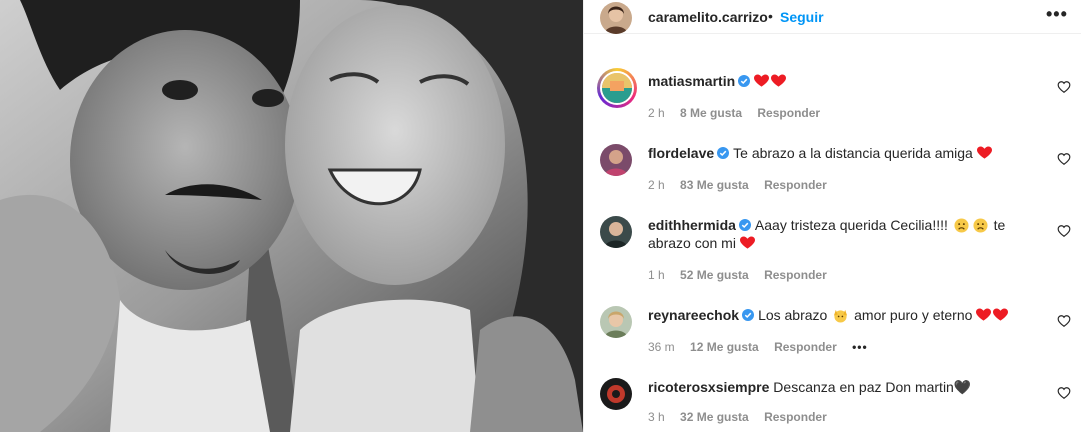 Image resolution: width=1081 pixels, height=432 pixels. What do you see at coordinates (693, 315) in the screenshot?
I see `comment-username: reynareechok` at bounding box center [693, 315].